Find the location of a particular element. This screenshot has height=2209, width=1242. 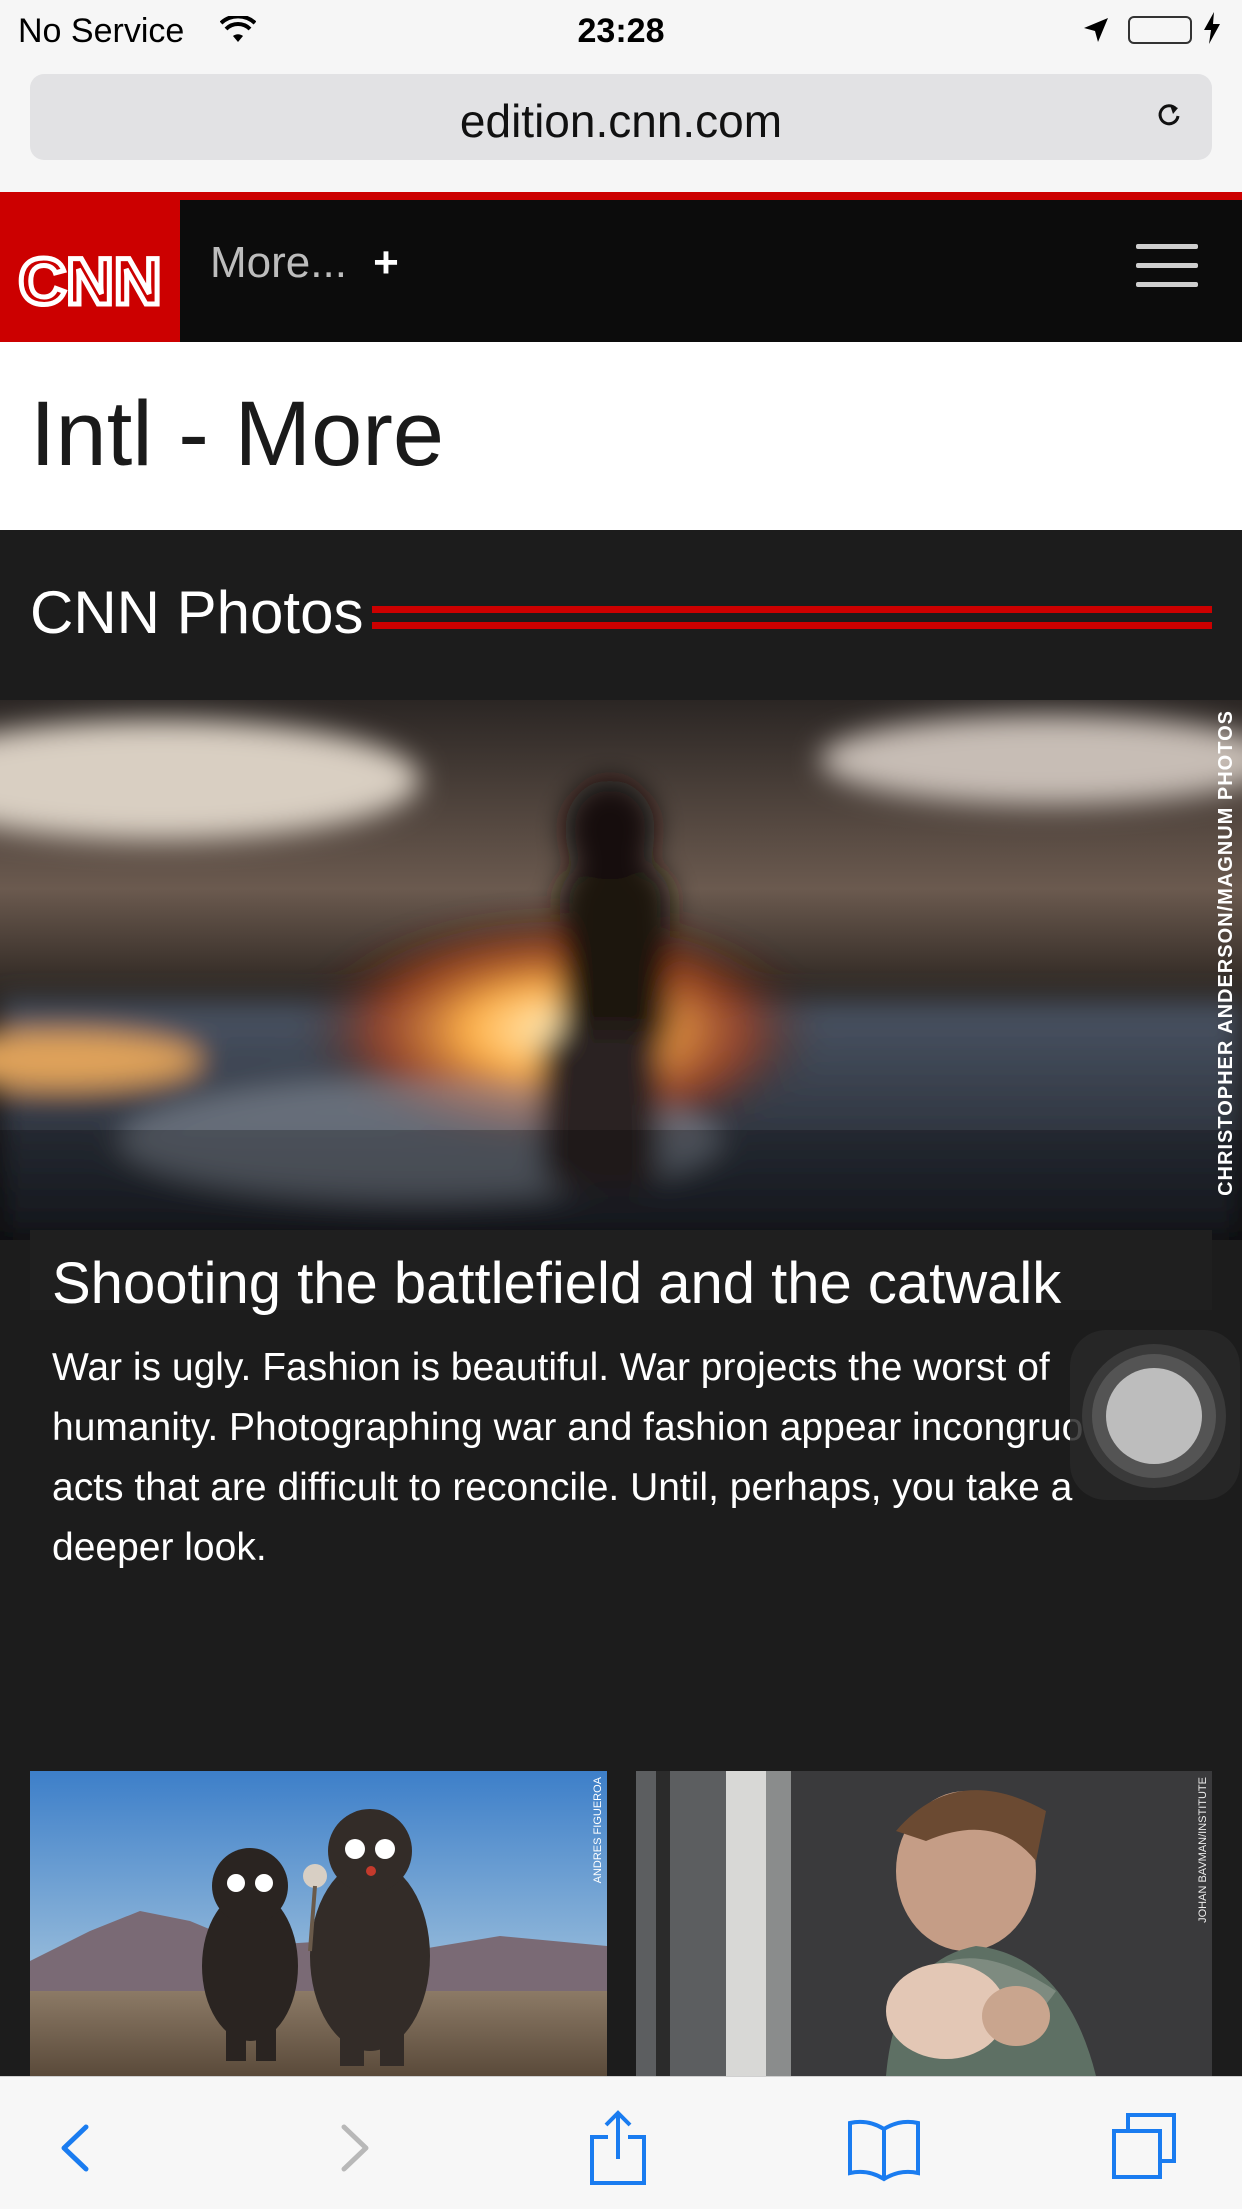

thumbnail-photo-father is located at coordinates (924, 1923).